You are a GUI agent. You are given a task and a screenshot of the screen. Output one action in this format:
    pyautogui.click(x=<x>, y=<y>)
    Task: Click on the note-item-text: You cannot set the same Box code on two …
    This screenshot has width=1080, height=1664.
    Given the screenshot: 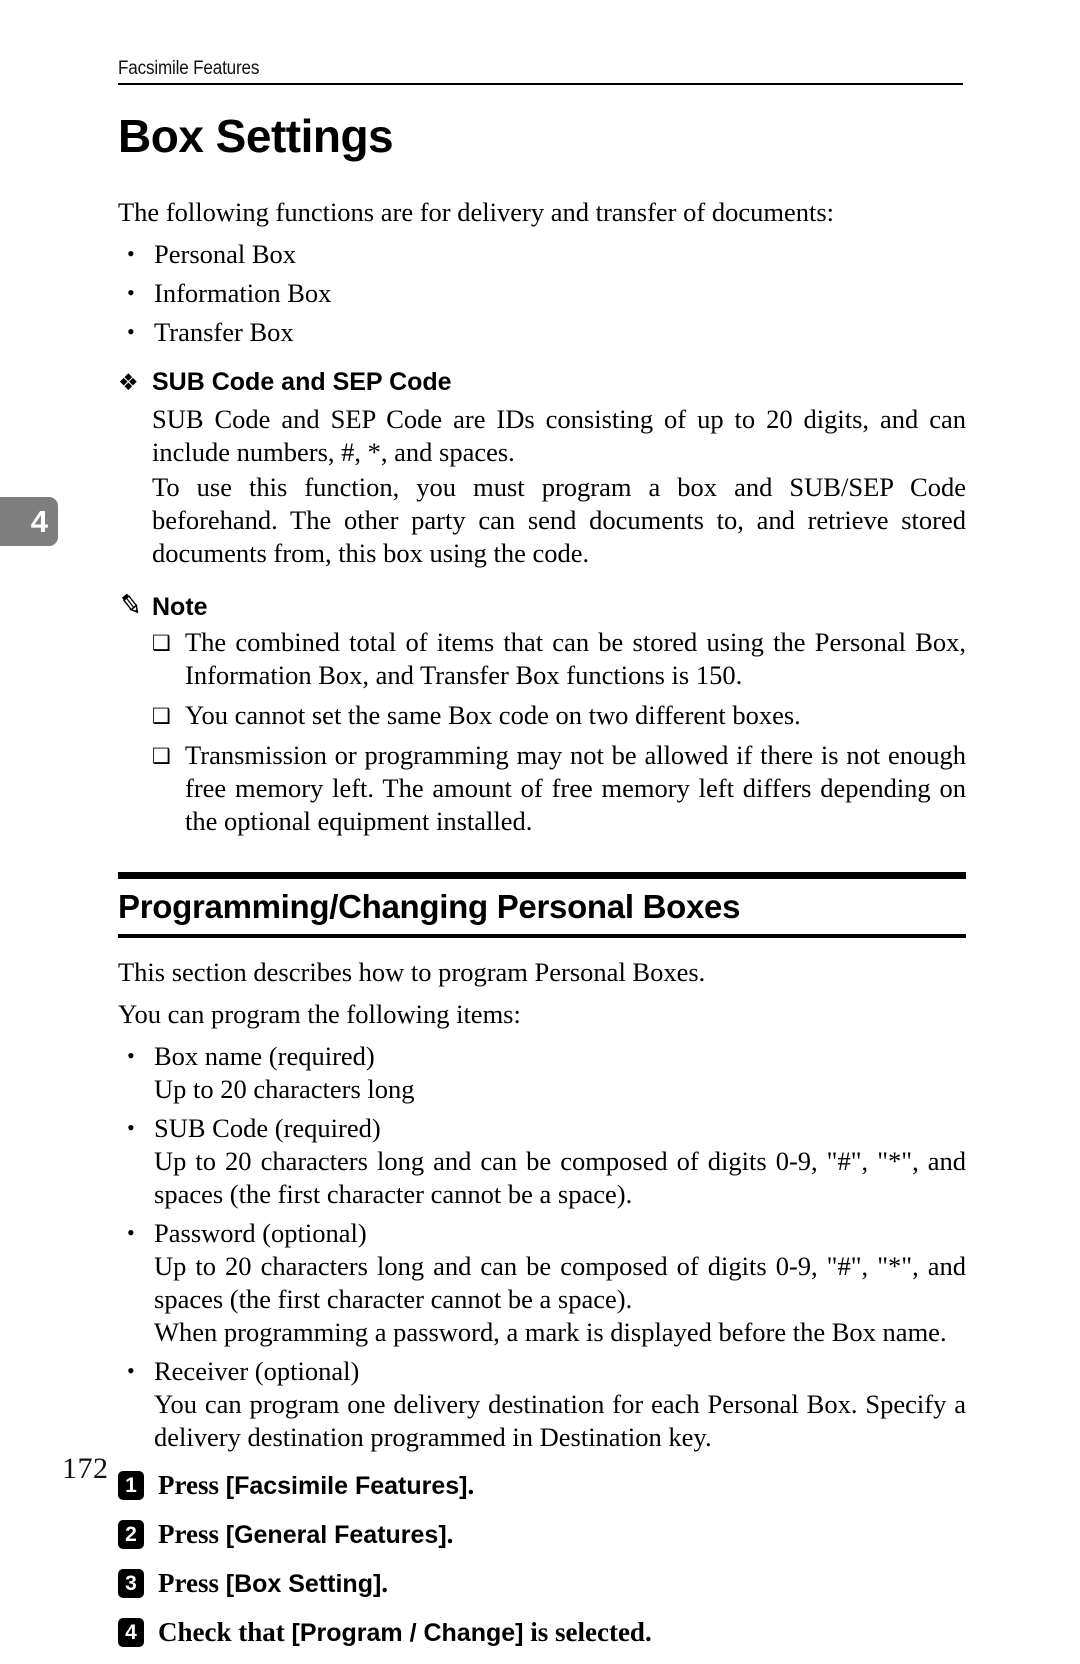 What is the action you would take?
    pyautogui.click(x=493, y=715)
    